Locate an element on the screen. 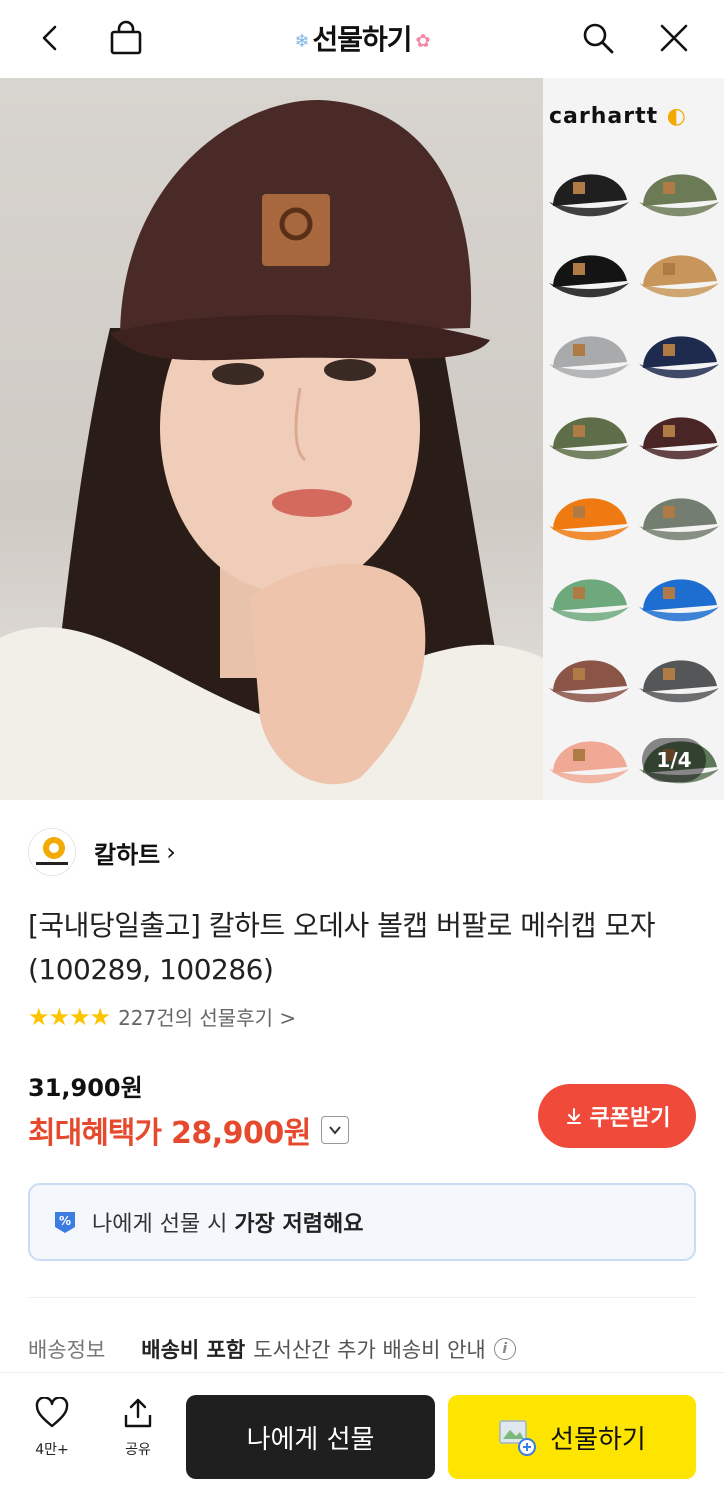 Image resolution: width=724 pixels, height=1500 pixels. discount-tag-icon: % is located at coordinates (65, 1222).